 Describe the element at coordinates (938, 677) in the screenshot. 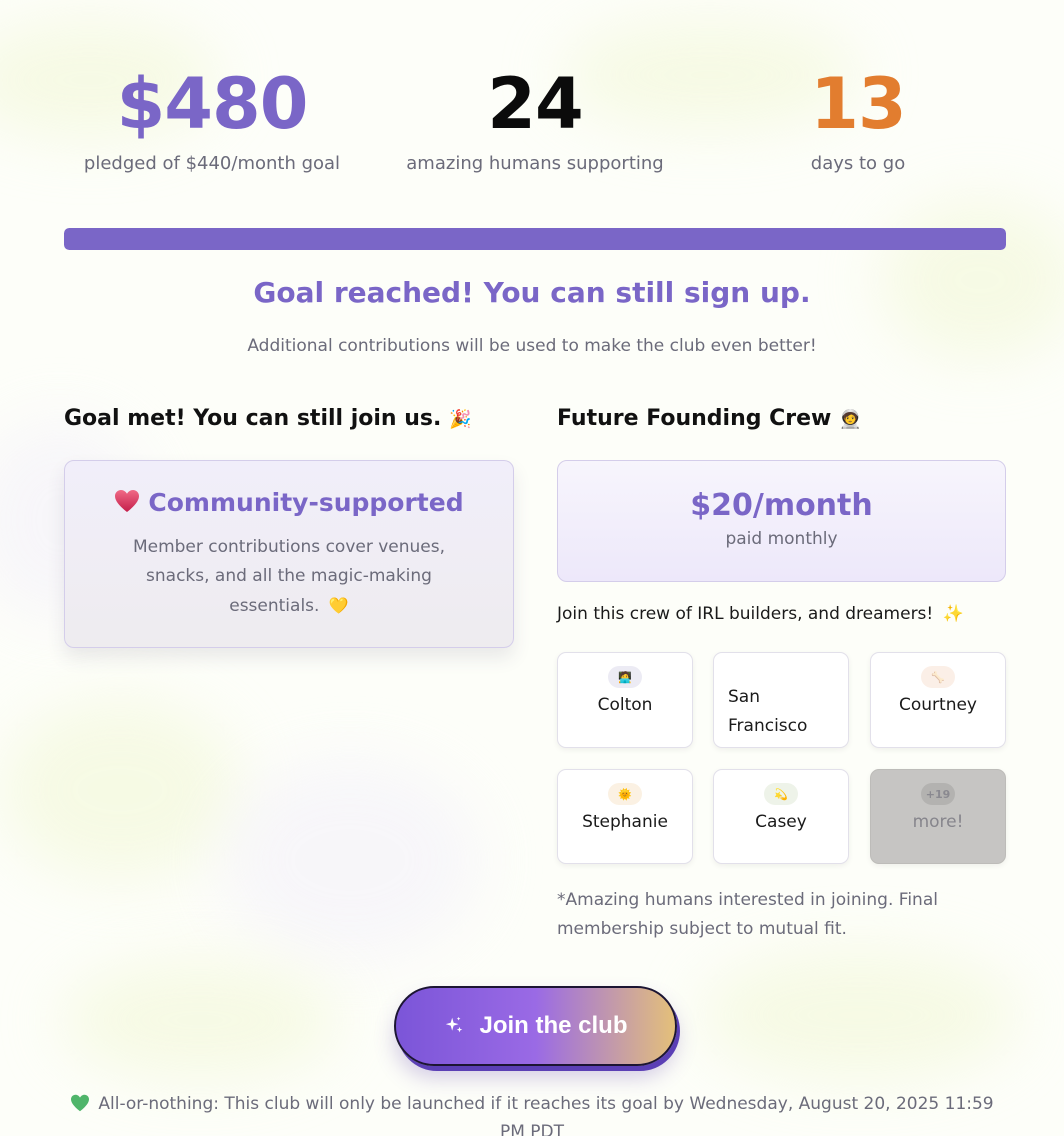

I see `bone-icon: 🦴` at that location.